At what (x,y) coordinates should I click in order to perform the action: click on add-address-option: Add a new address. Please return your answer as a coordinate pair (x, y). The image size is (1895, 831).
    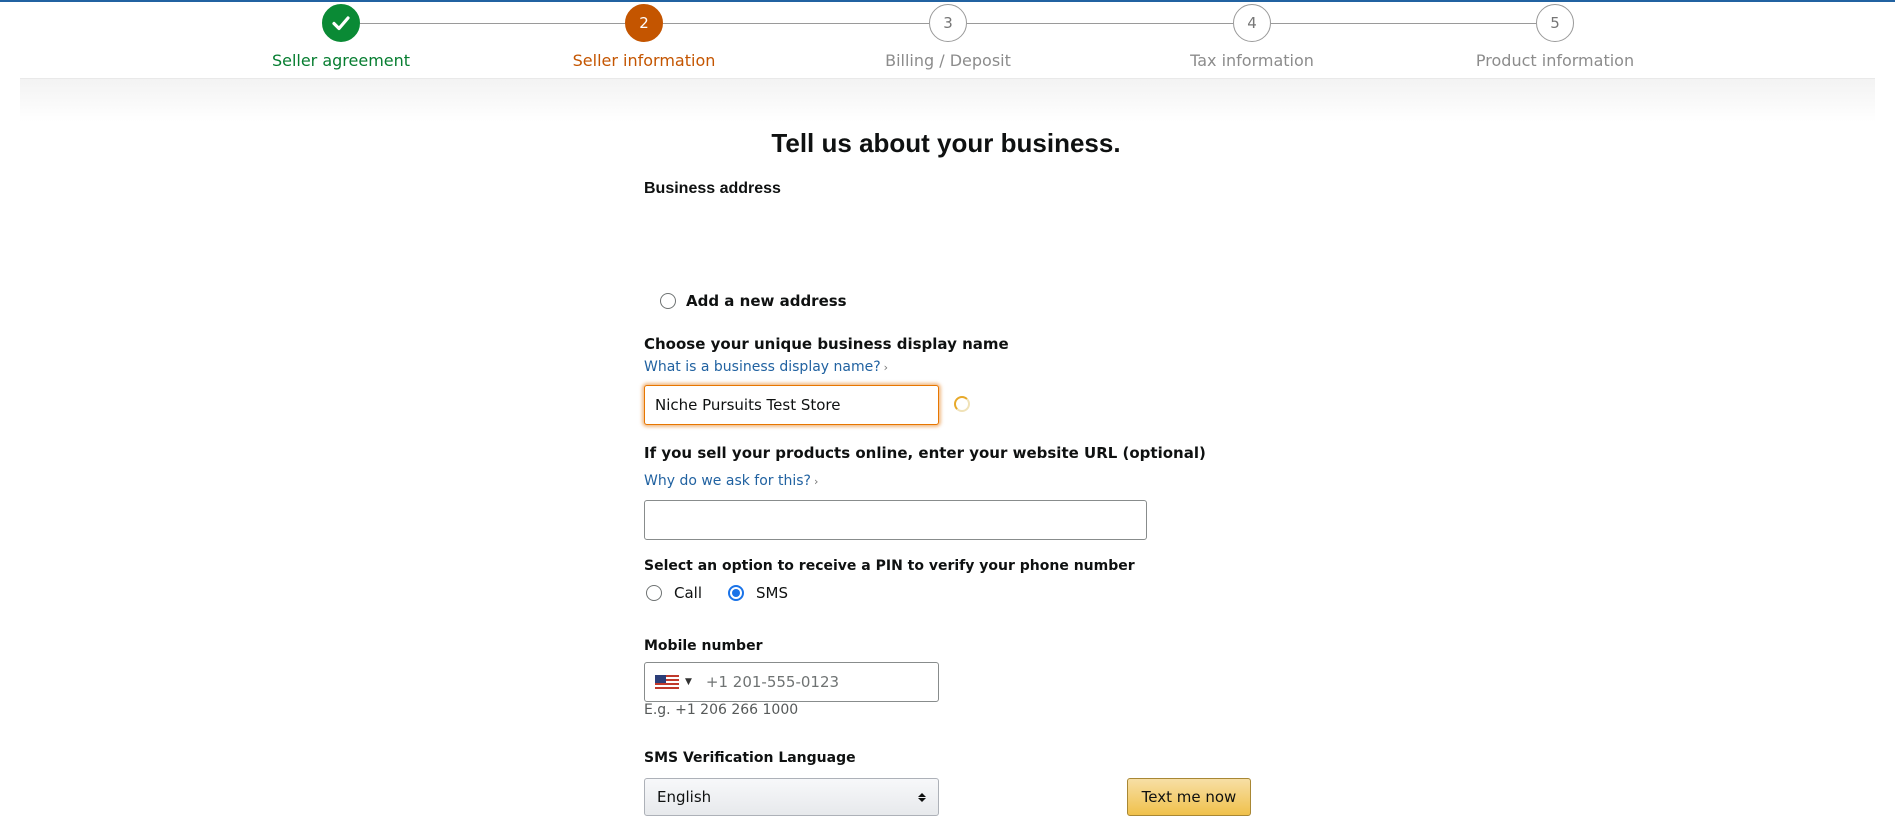
    Looking at the image, I should click on (753, 301).